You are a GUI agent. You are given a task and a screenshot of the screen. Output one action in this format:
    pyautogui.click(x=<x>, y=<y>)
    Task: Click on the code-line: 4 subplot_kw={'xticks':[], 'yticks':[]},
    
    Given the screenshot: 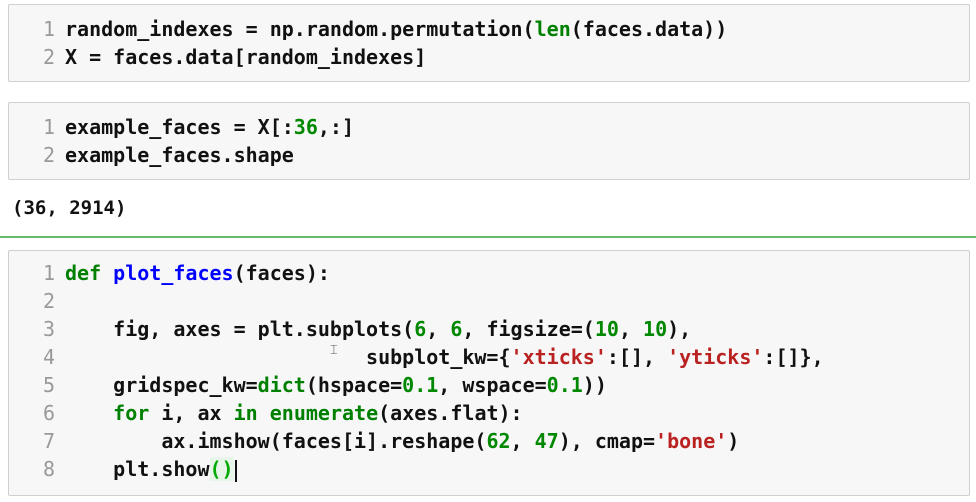 What is the action you would take?
    pyautogui.click(x=416, y=357)
    